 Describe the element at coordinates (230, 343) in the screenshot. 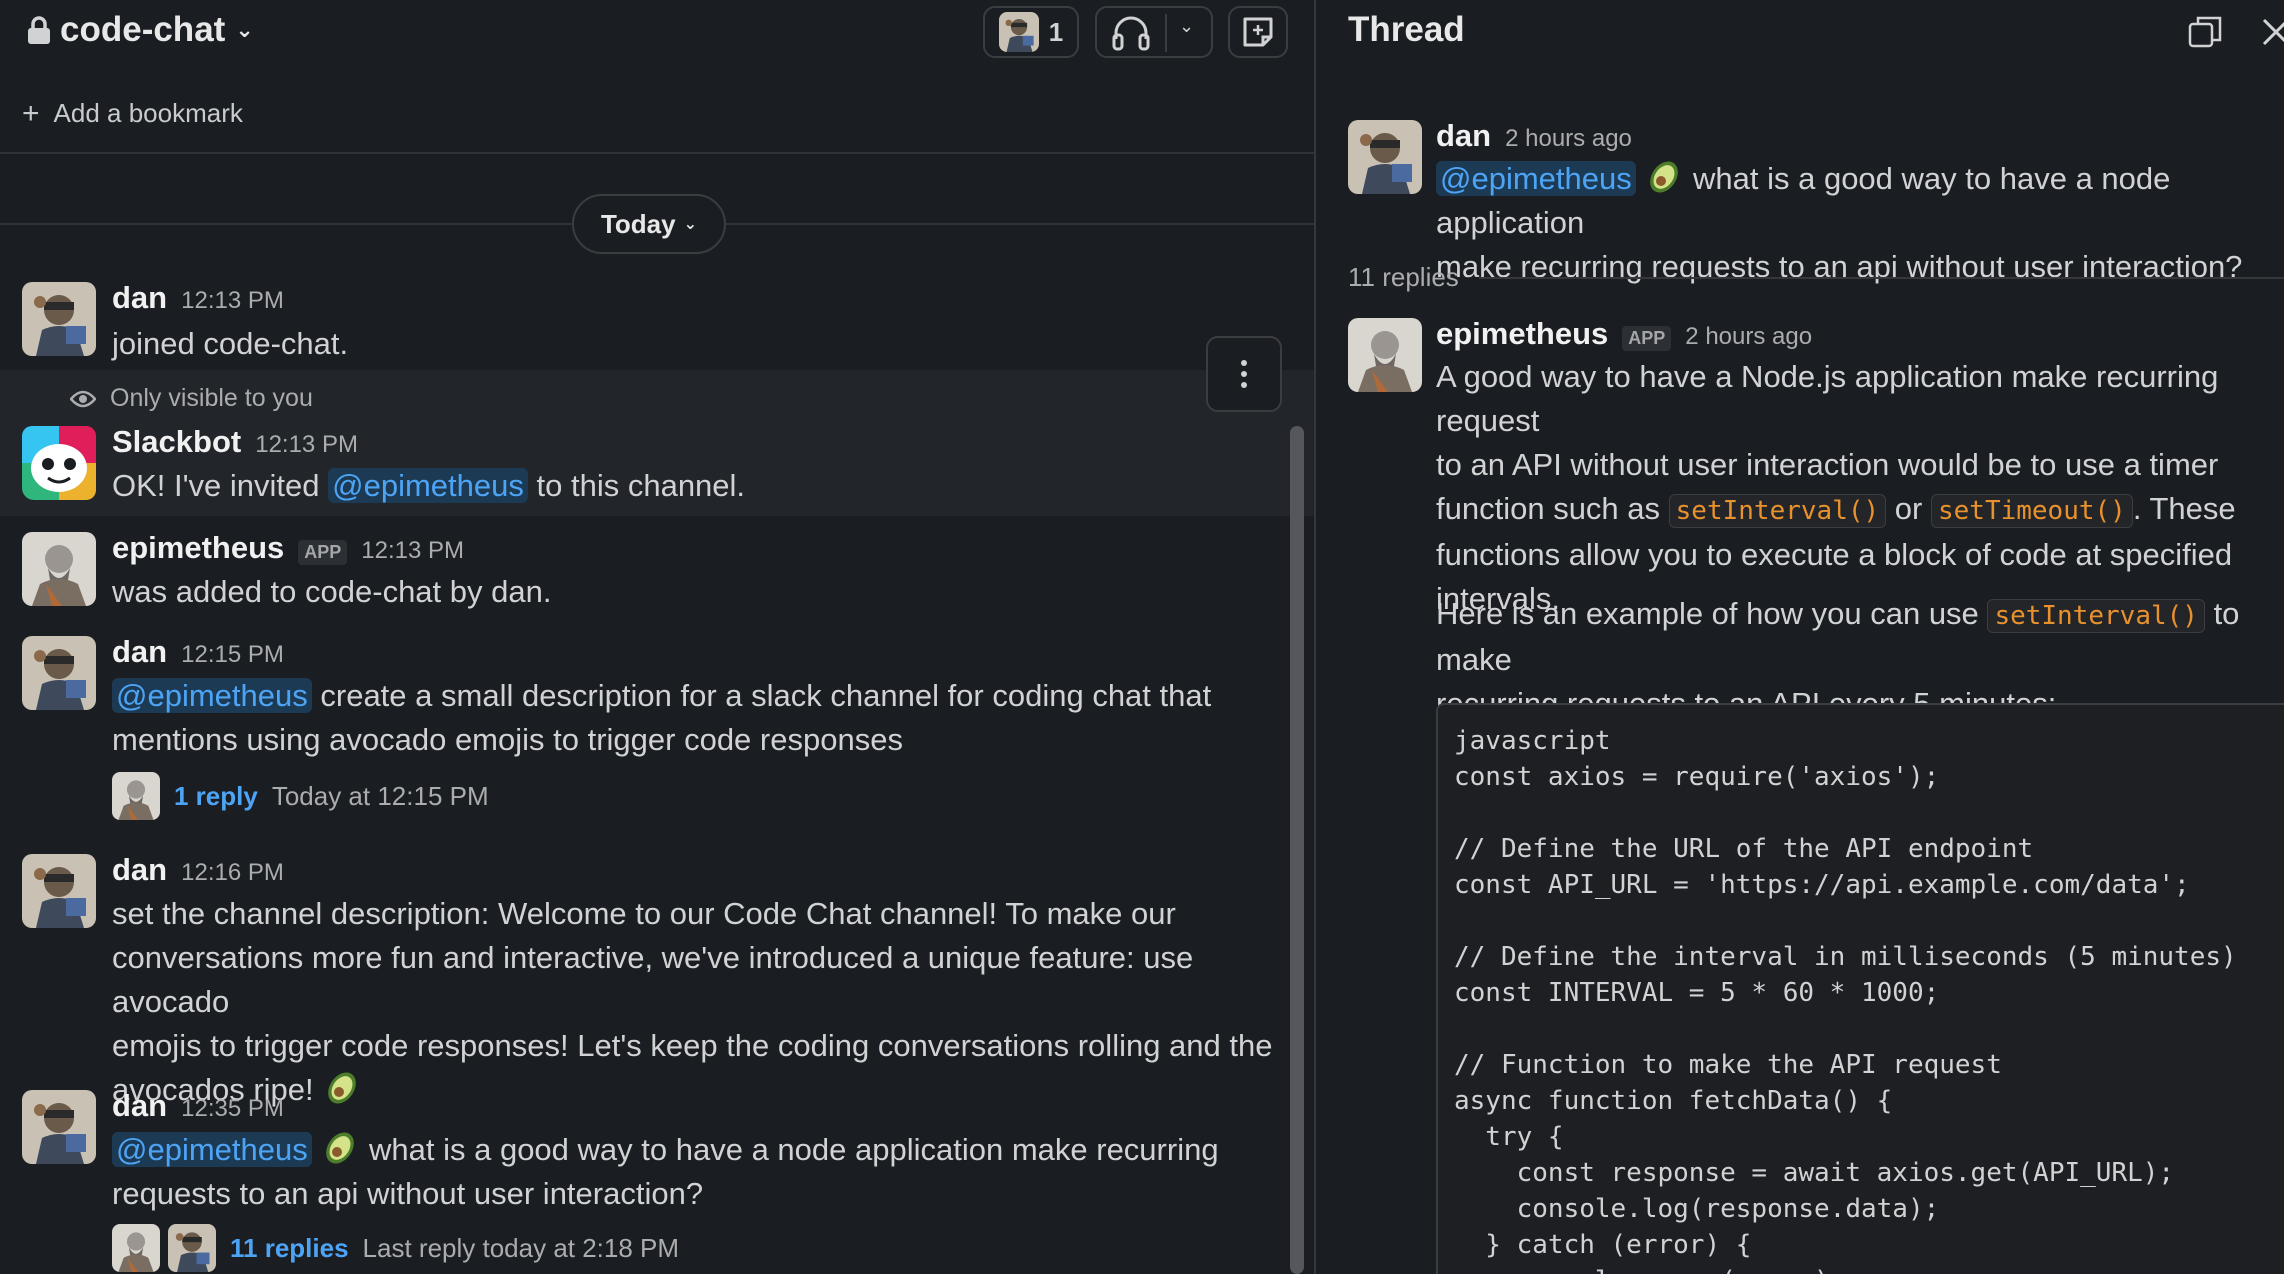

I see `message-text: joined code-chat.` at that location.